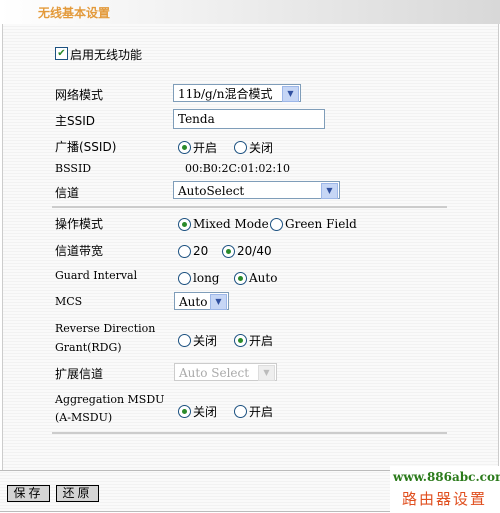 This screenshot has width=500, height=513. Describe the element at coordinates (321, 224) in the screenshot. I see `option-label: Green Field` at that location.